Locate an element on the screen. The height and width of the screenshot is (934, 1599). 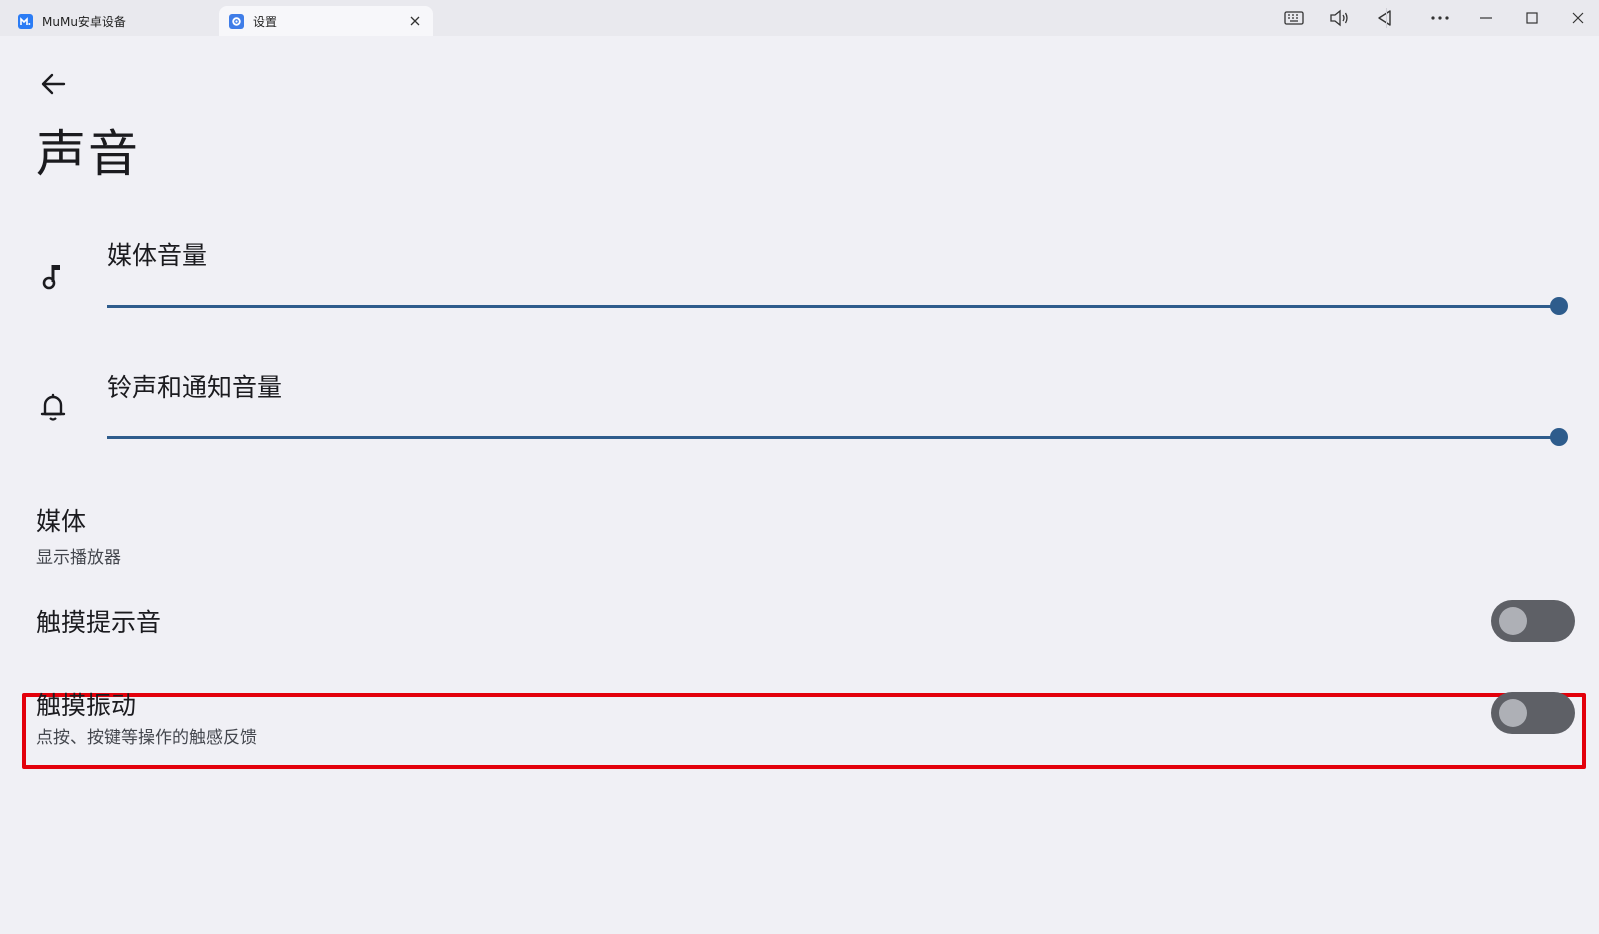
settings-gear-icon is located at coordinates (236, 21).